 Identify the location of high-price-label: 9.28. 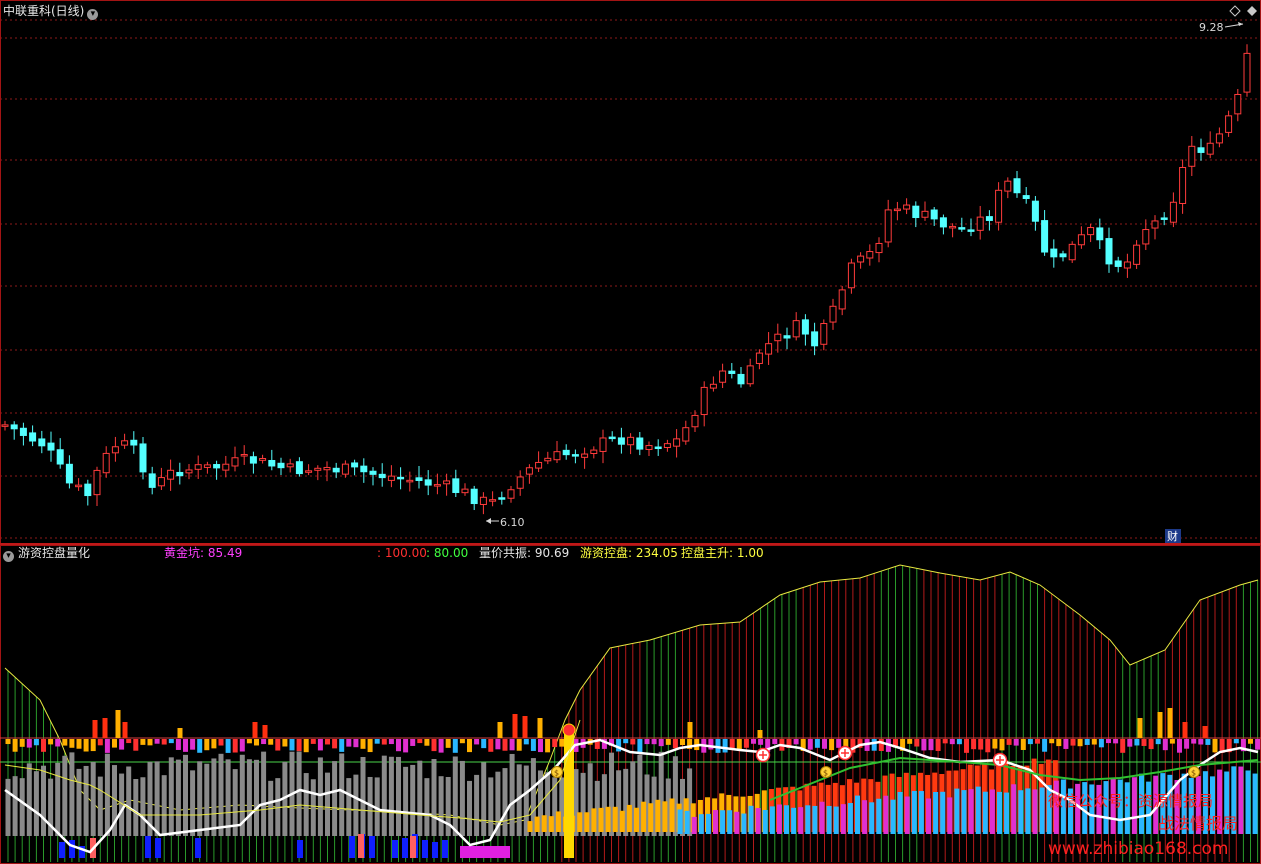
(1211, 27).